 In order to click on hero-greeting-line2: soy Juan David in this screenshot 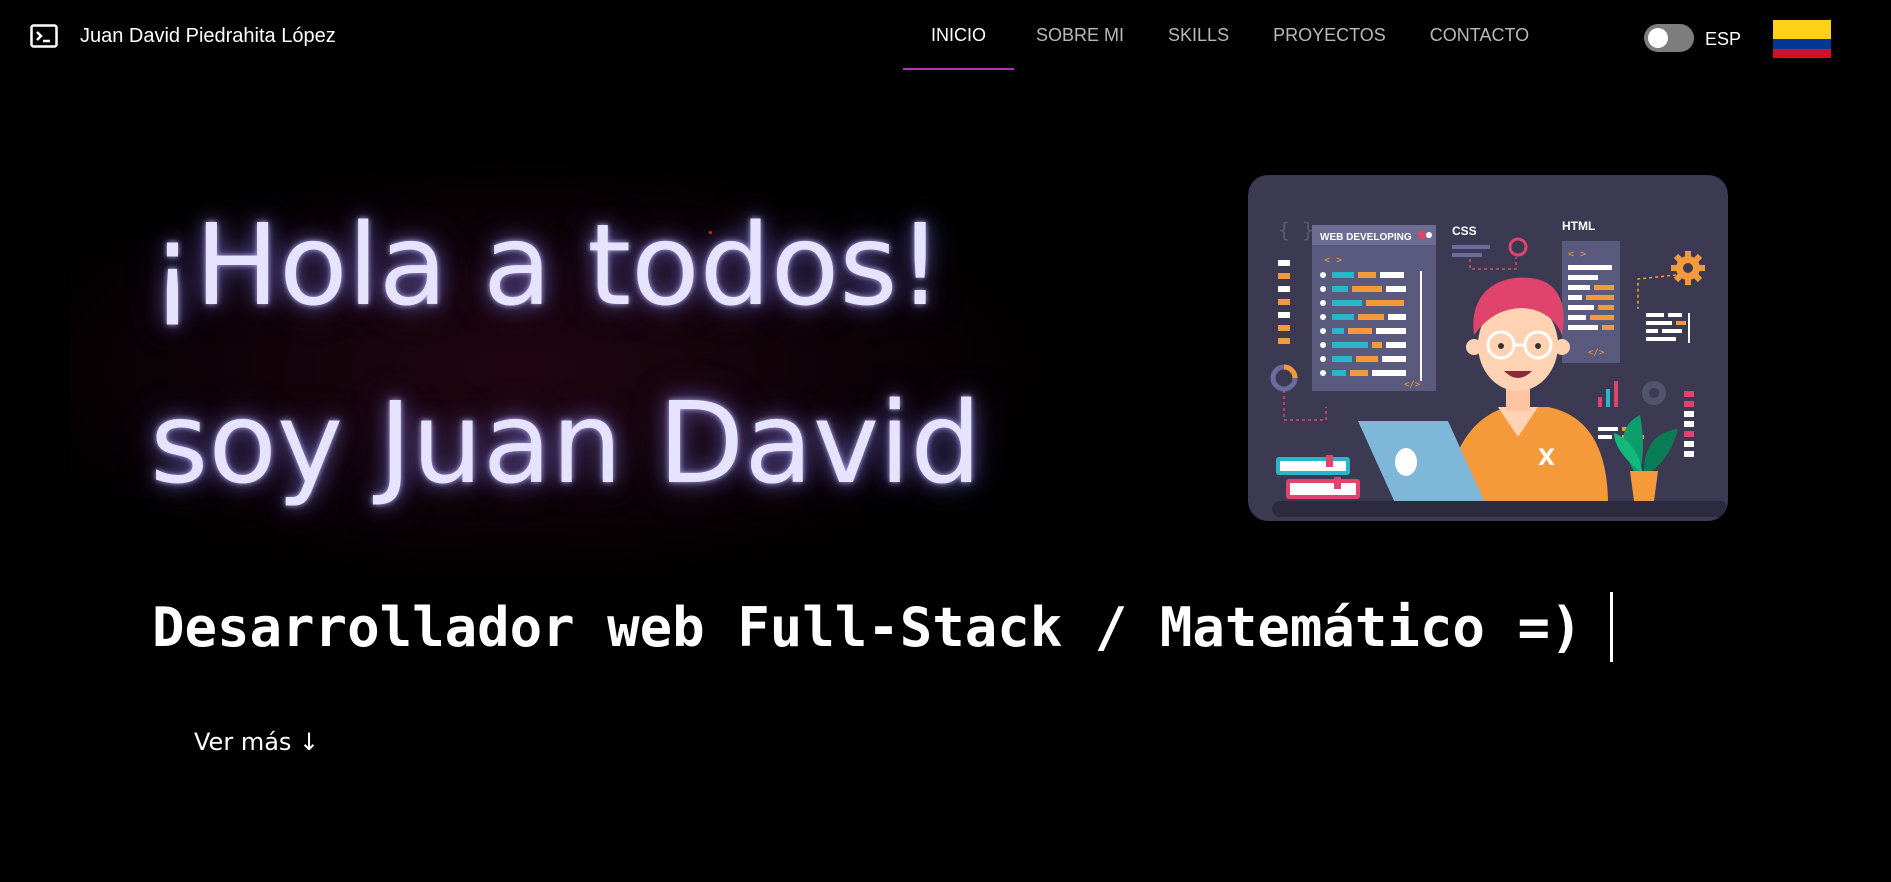, I will do `click(566, 444)`.